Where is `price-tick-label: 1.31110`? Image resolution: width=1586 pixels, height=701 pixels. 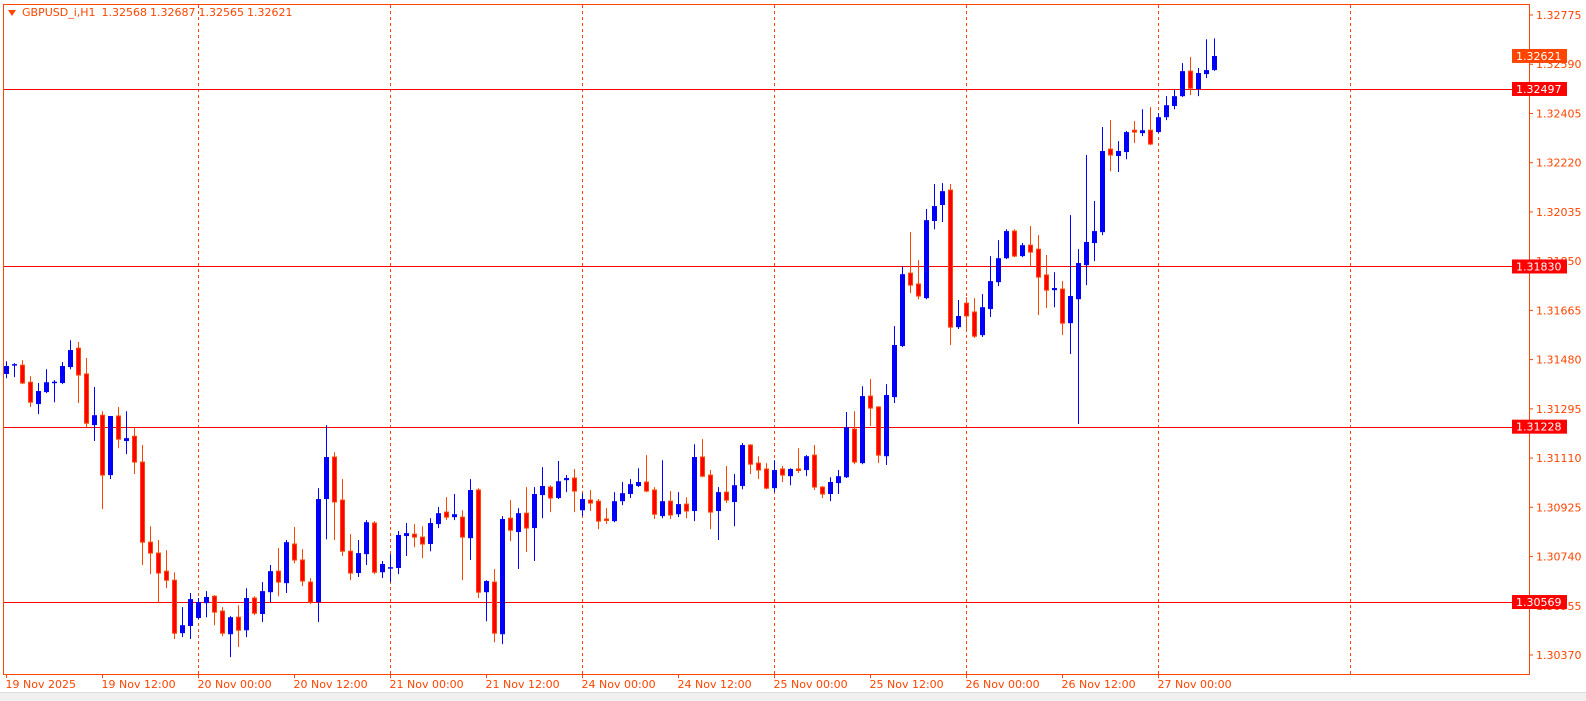
price-tick-label: 1.31110 is located at coordinates (1559, 458).